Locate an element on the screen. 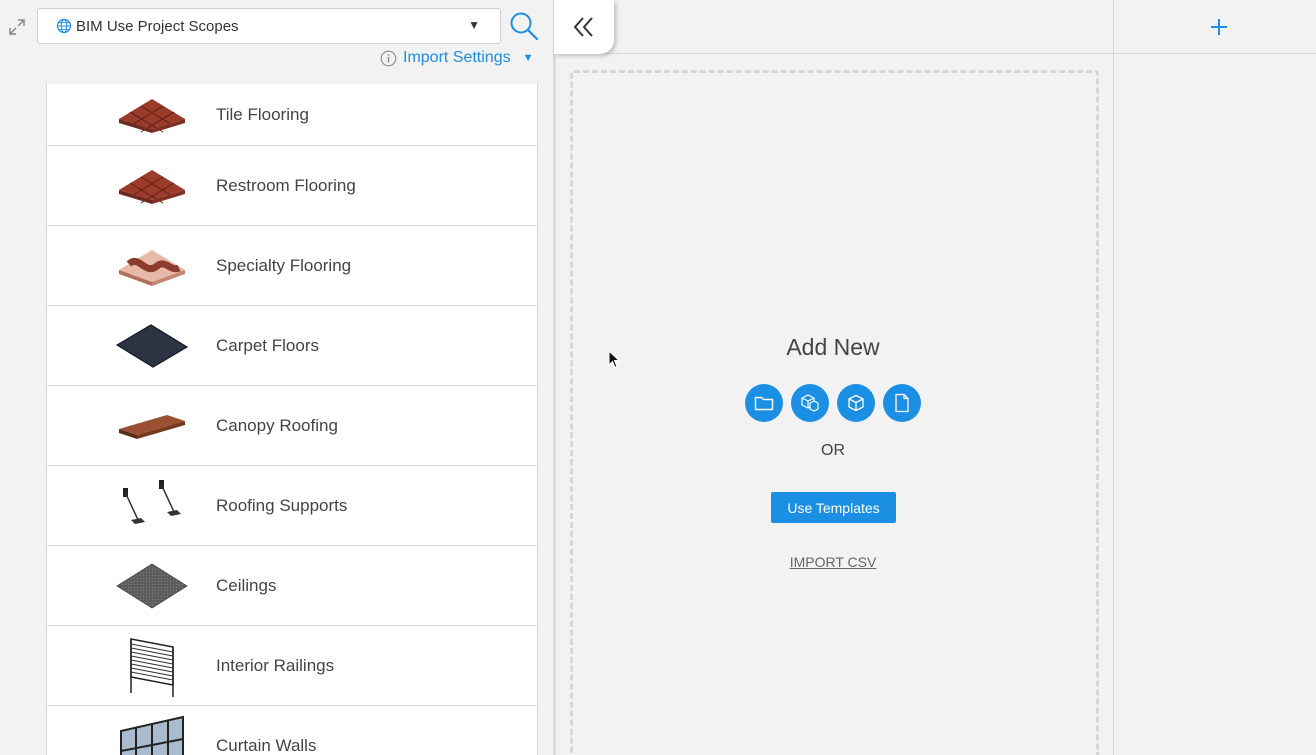 The image size is (1316, 755). ceilings-icon is located at coordinates (152, 586).